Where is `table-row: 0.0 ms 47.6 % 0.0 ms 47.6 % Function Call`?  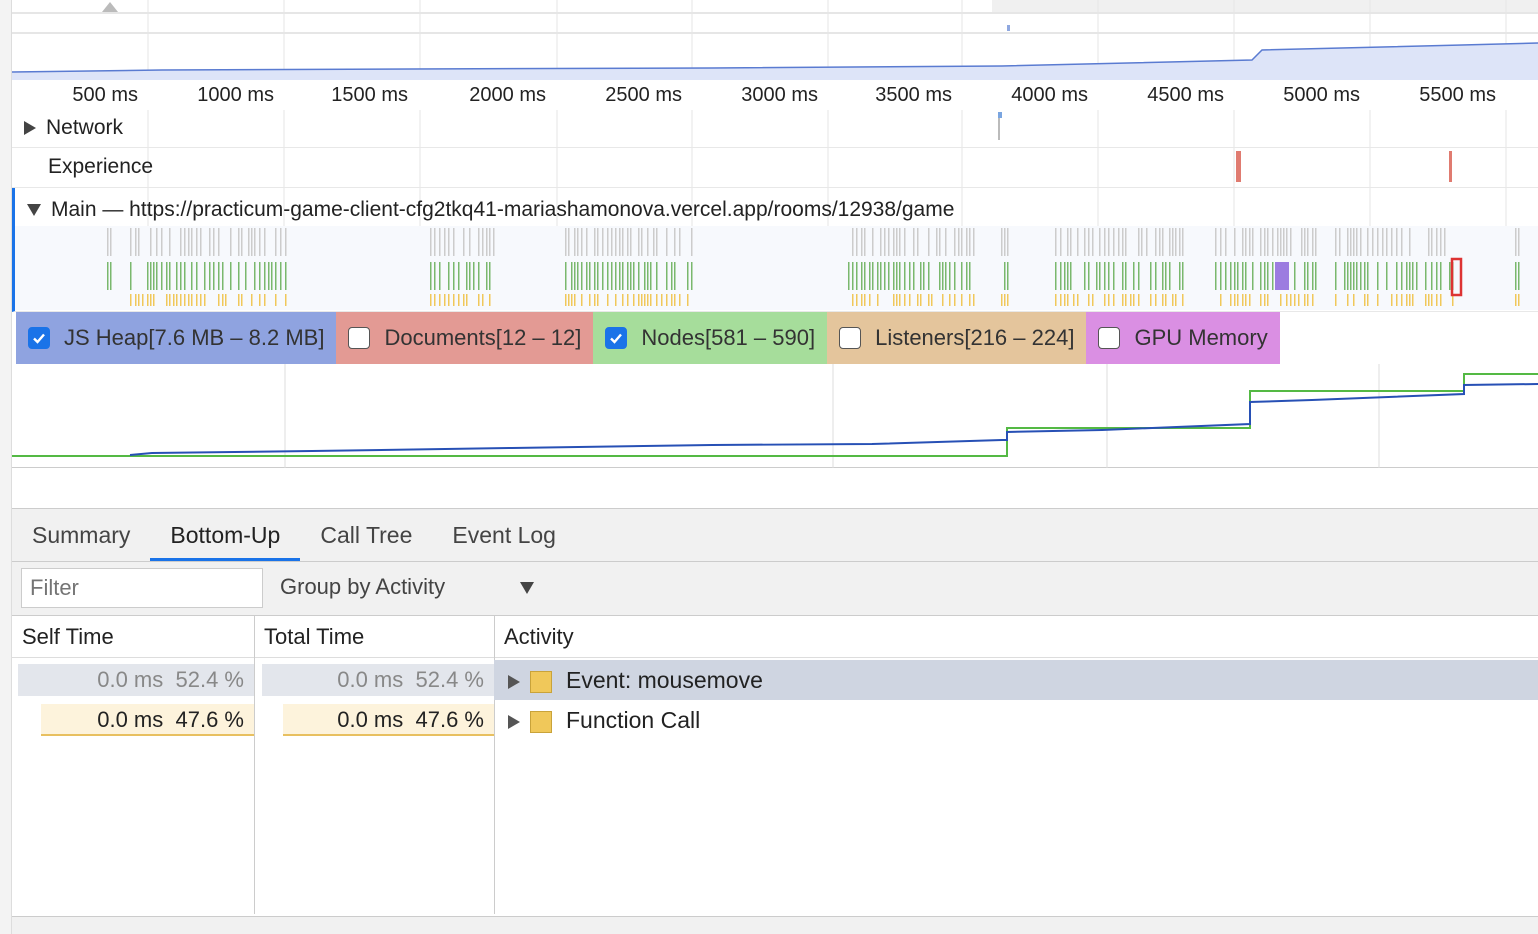 table-row: 0.0 ms 47.6 % 0.0 ms 47.6 % Function Call is located at coordinates (775, 720).